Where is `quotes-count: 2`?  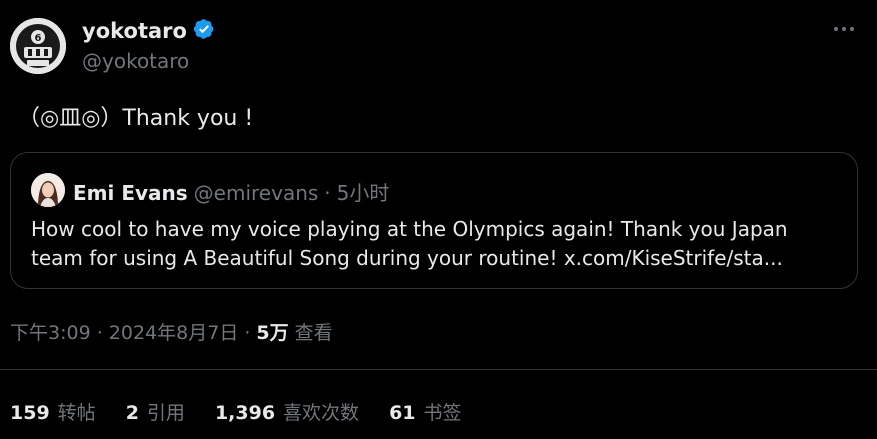
quotes-count: 2 is located at coordinates (132, 413).